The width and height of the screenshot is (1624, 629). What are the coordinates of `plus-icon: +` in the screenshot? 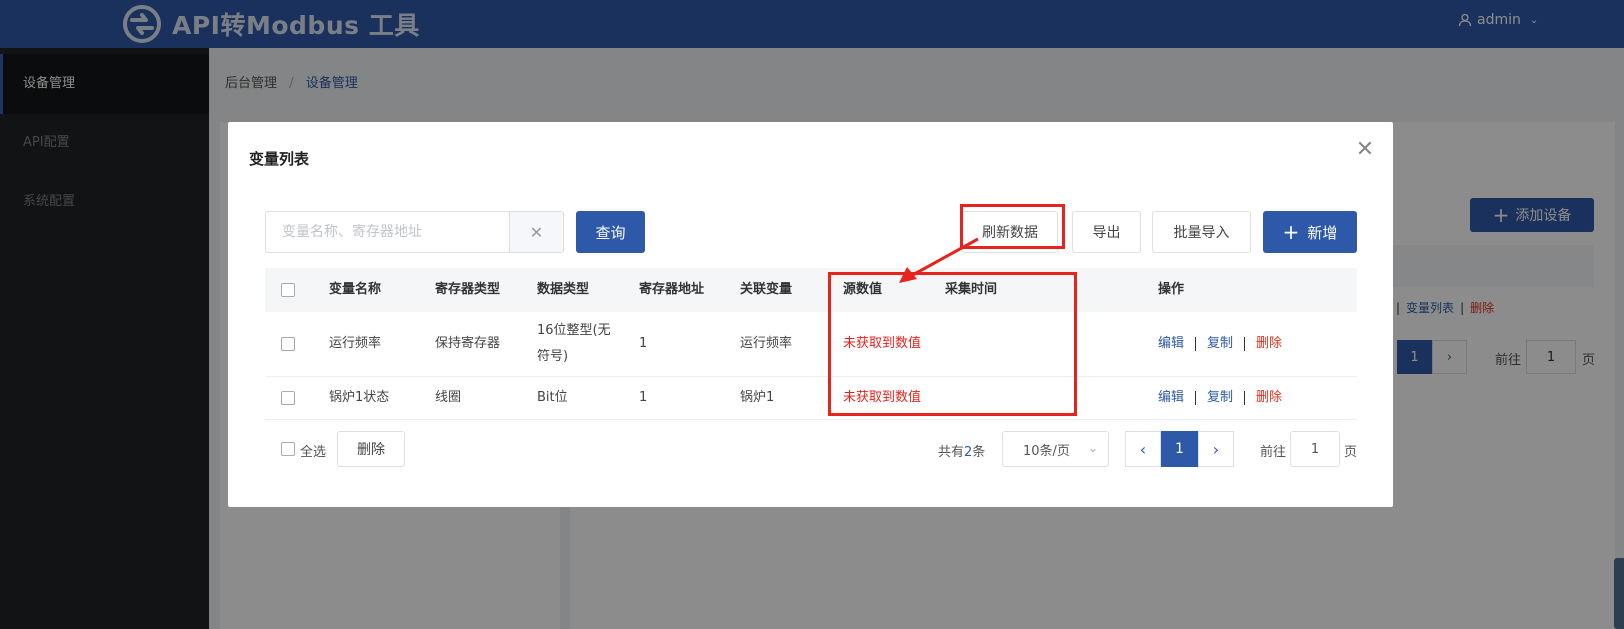 It's located at (1291, 232).